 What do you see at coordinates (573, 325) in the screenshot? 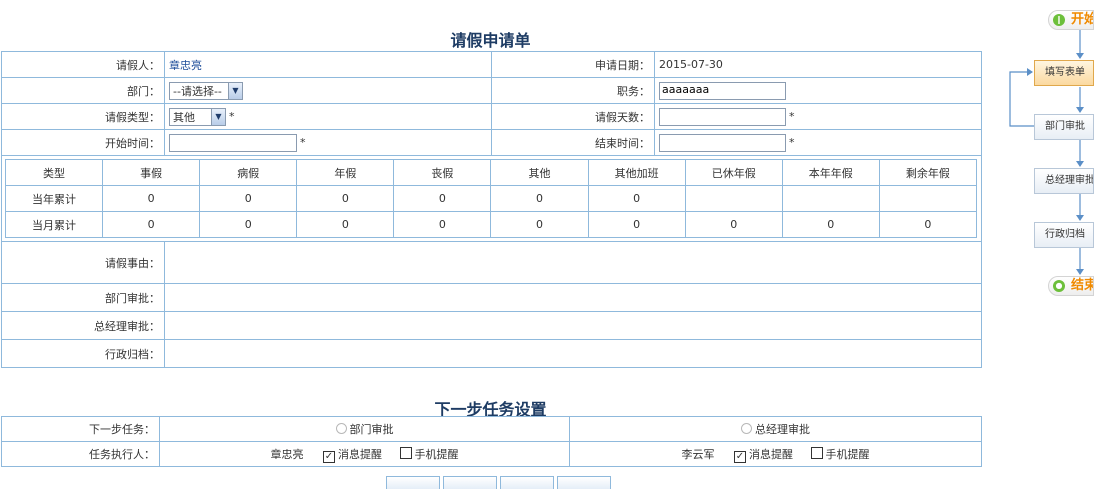
I see `gm-approval-field` at bounding box center [573, 325].